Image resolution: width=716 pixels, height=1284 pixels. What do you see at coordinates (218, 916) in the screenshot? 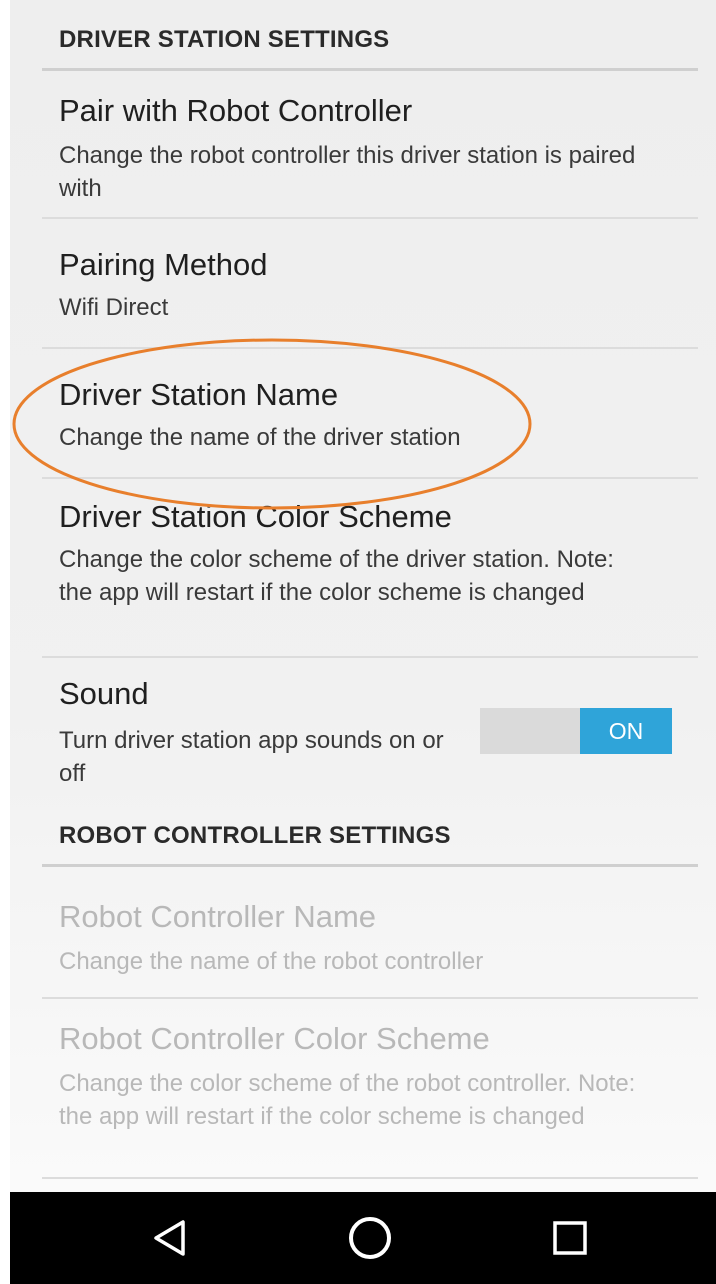
I see `pref-title: Robot Controller Name` at bounding box center [218, 916].